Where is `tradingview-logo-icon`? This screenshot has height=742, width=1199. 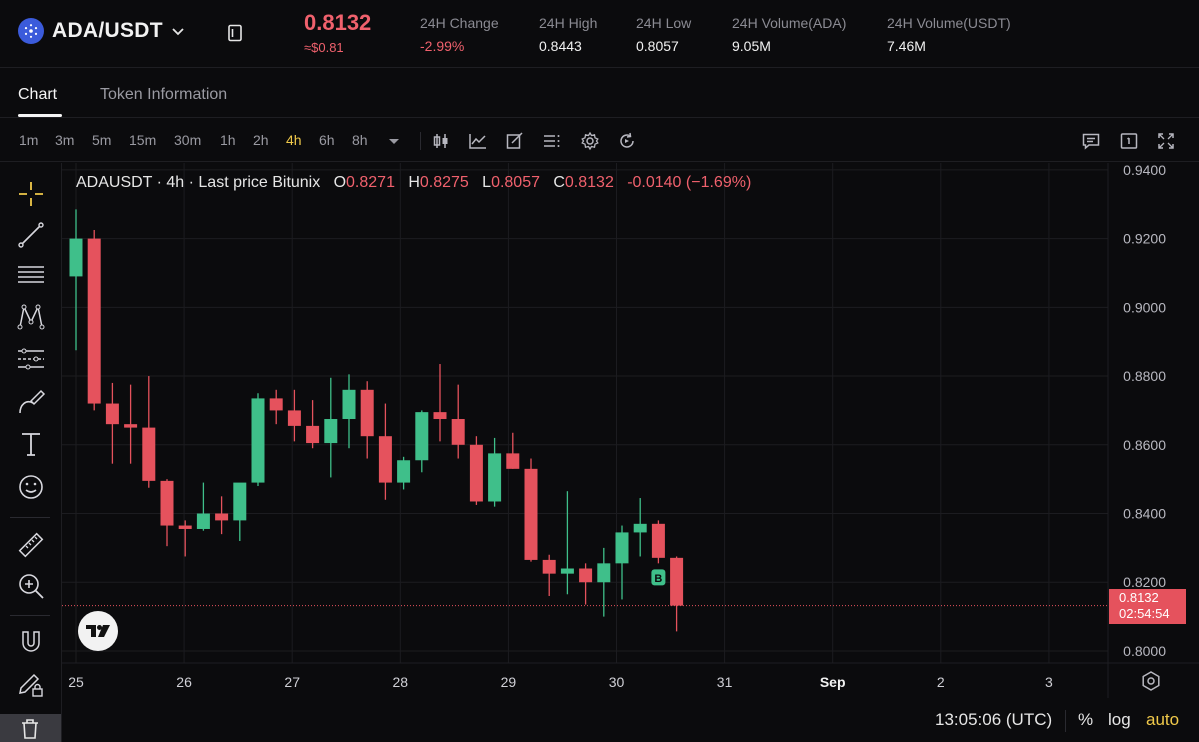
tradingview-logo-icon is located at coordinates (98, 631).